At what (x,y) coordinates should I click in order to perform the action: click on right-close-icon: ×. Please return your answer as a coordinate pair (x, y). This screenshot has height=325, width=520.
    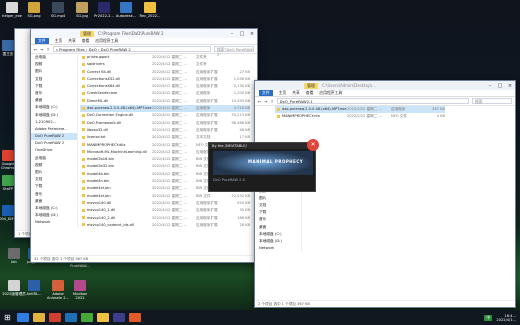
    Looking at the image, I should click on (510, 86).